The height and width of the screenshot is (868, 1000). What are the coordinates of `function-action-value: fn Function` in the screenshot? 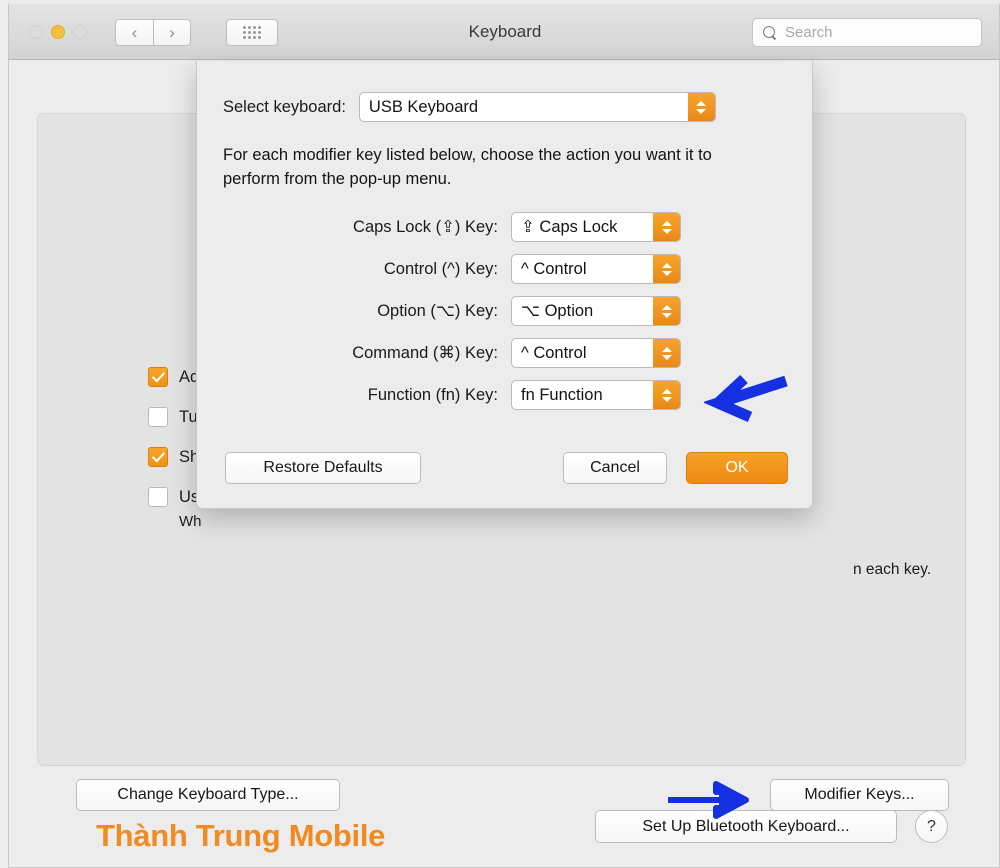 It's located at (562, 394).